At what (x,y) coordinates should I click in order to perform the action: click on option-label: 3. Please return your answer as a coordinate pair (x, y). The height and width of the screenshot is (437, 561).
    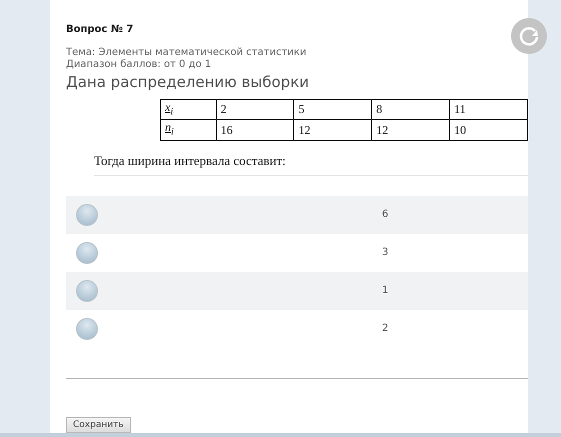
    Looking at the image, I should click on (385, 252).